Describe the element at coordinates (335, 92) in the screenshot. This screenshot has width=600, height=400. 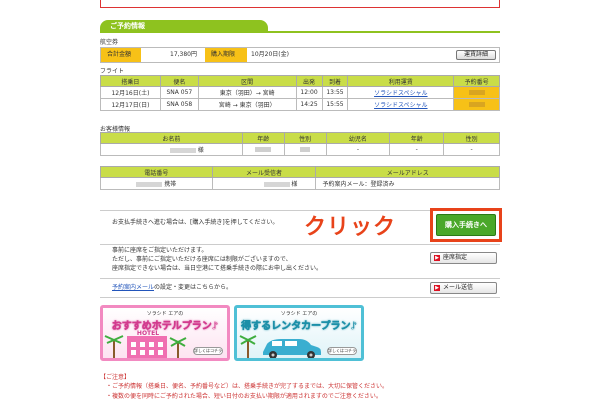
I see `flight-arrive: 13:55` at that location.